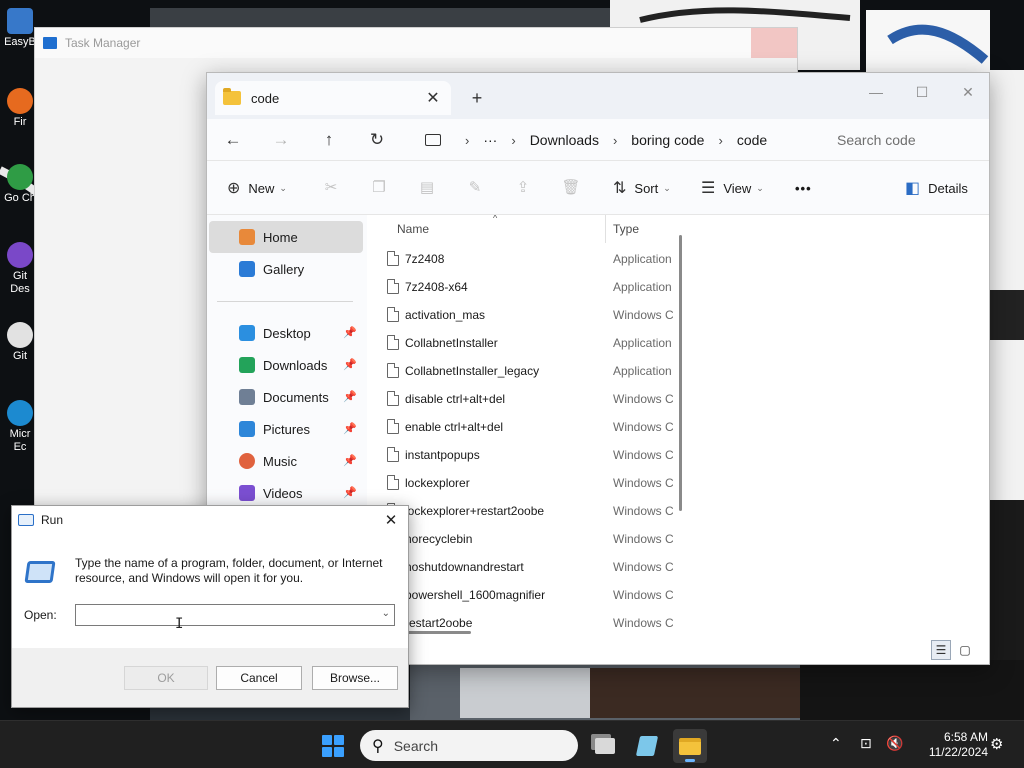 Image resolution: width=1024 pixels, height=768 pixels. I want to click on desktop-icon-chrome: Go Ch, so click(20, 184).